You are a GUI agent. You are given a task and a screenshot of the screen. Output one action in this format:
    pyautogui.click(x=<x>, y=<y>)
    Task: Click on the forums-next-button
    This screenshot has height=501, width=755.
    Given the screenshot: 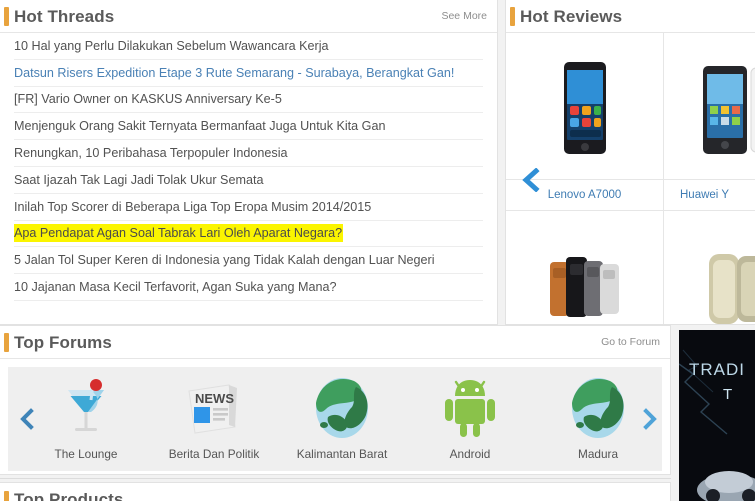 What is the action you would take?
    pyautogui.click(x=649, y=419)
    